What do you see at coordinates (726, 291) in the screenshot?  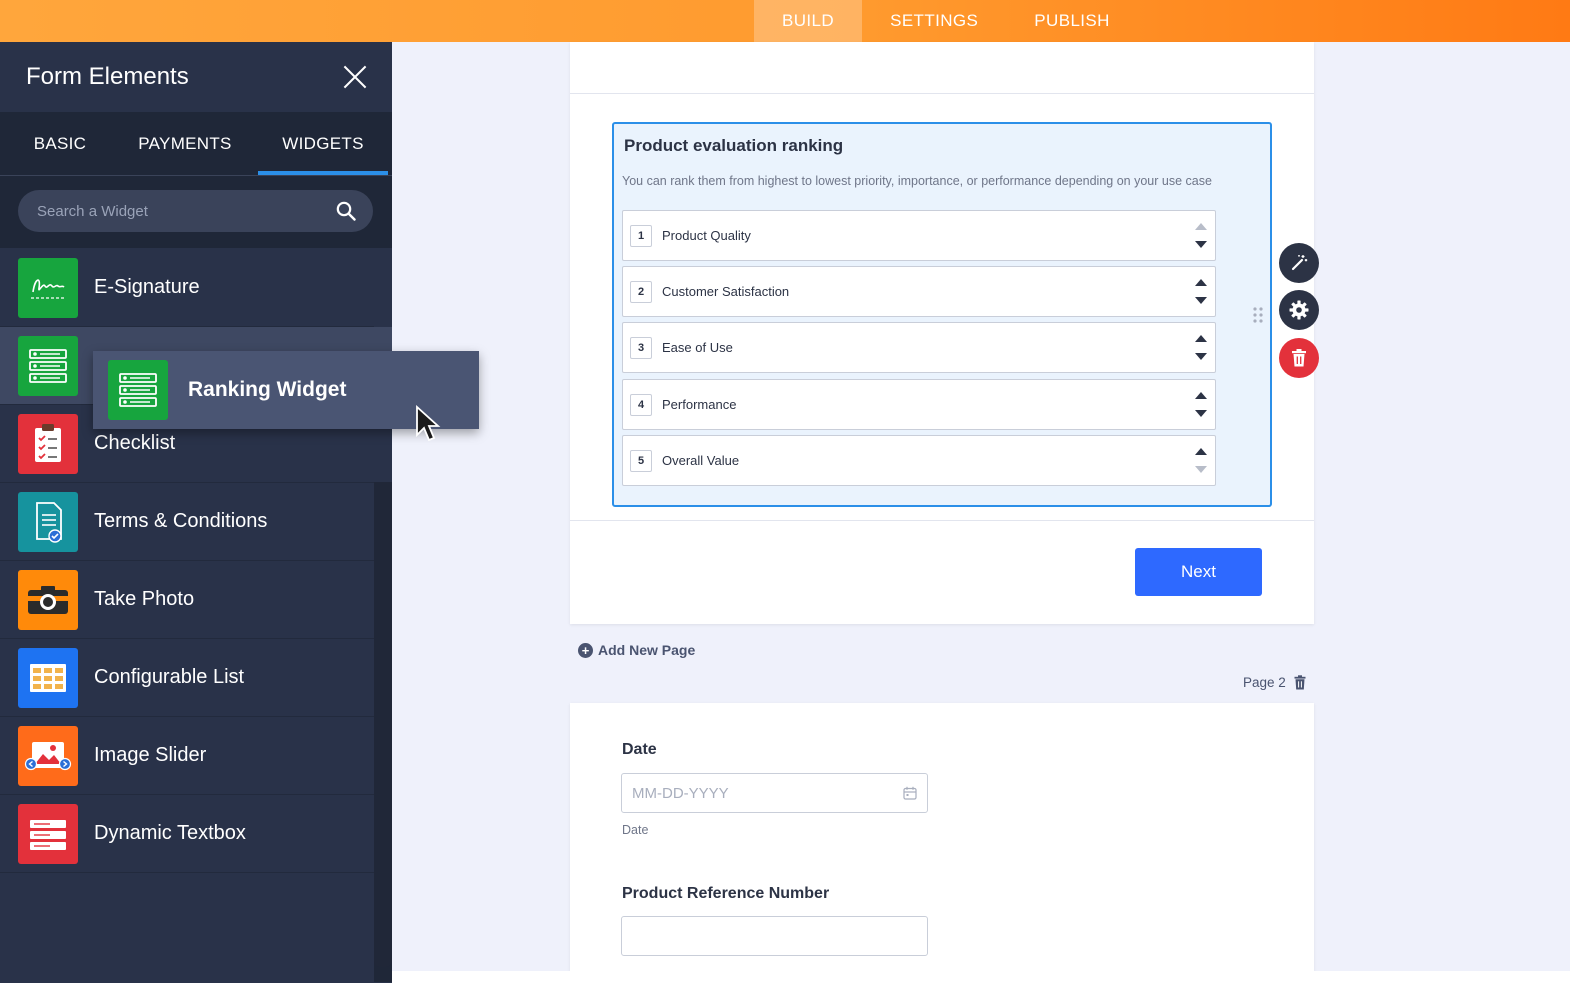 I see `rank-label: Customer Satisfaction` at bounding box center [726, 291].